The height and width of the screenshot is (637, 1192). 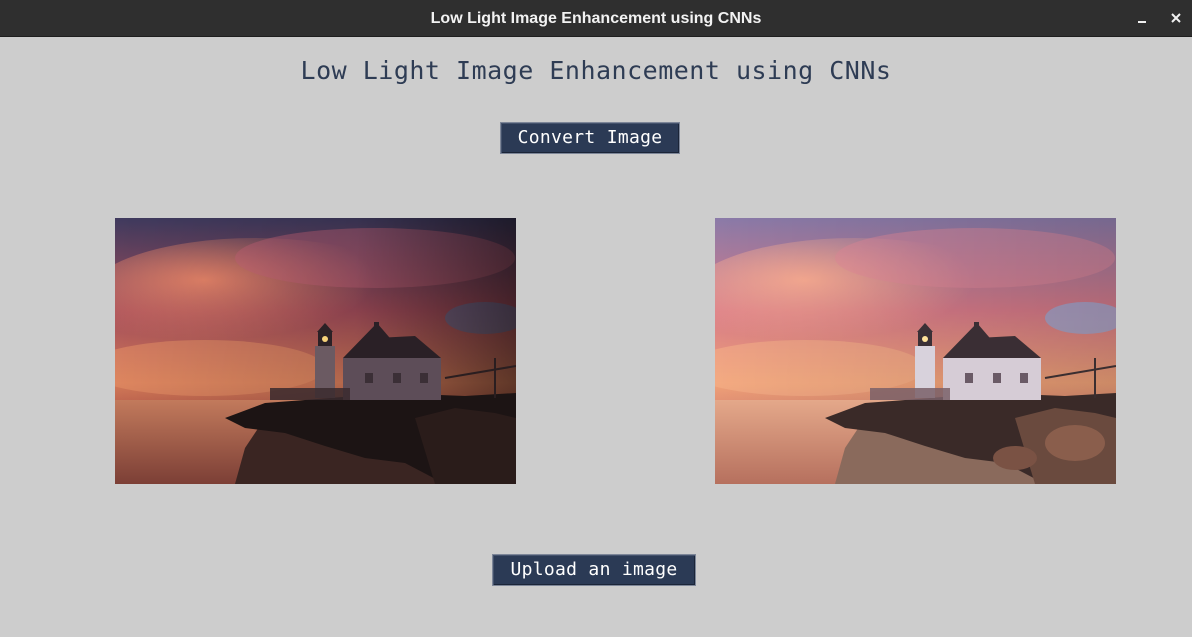 I want to click on upload-image-button: Upload an image, so click(x=594, y=570).